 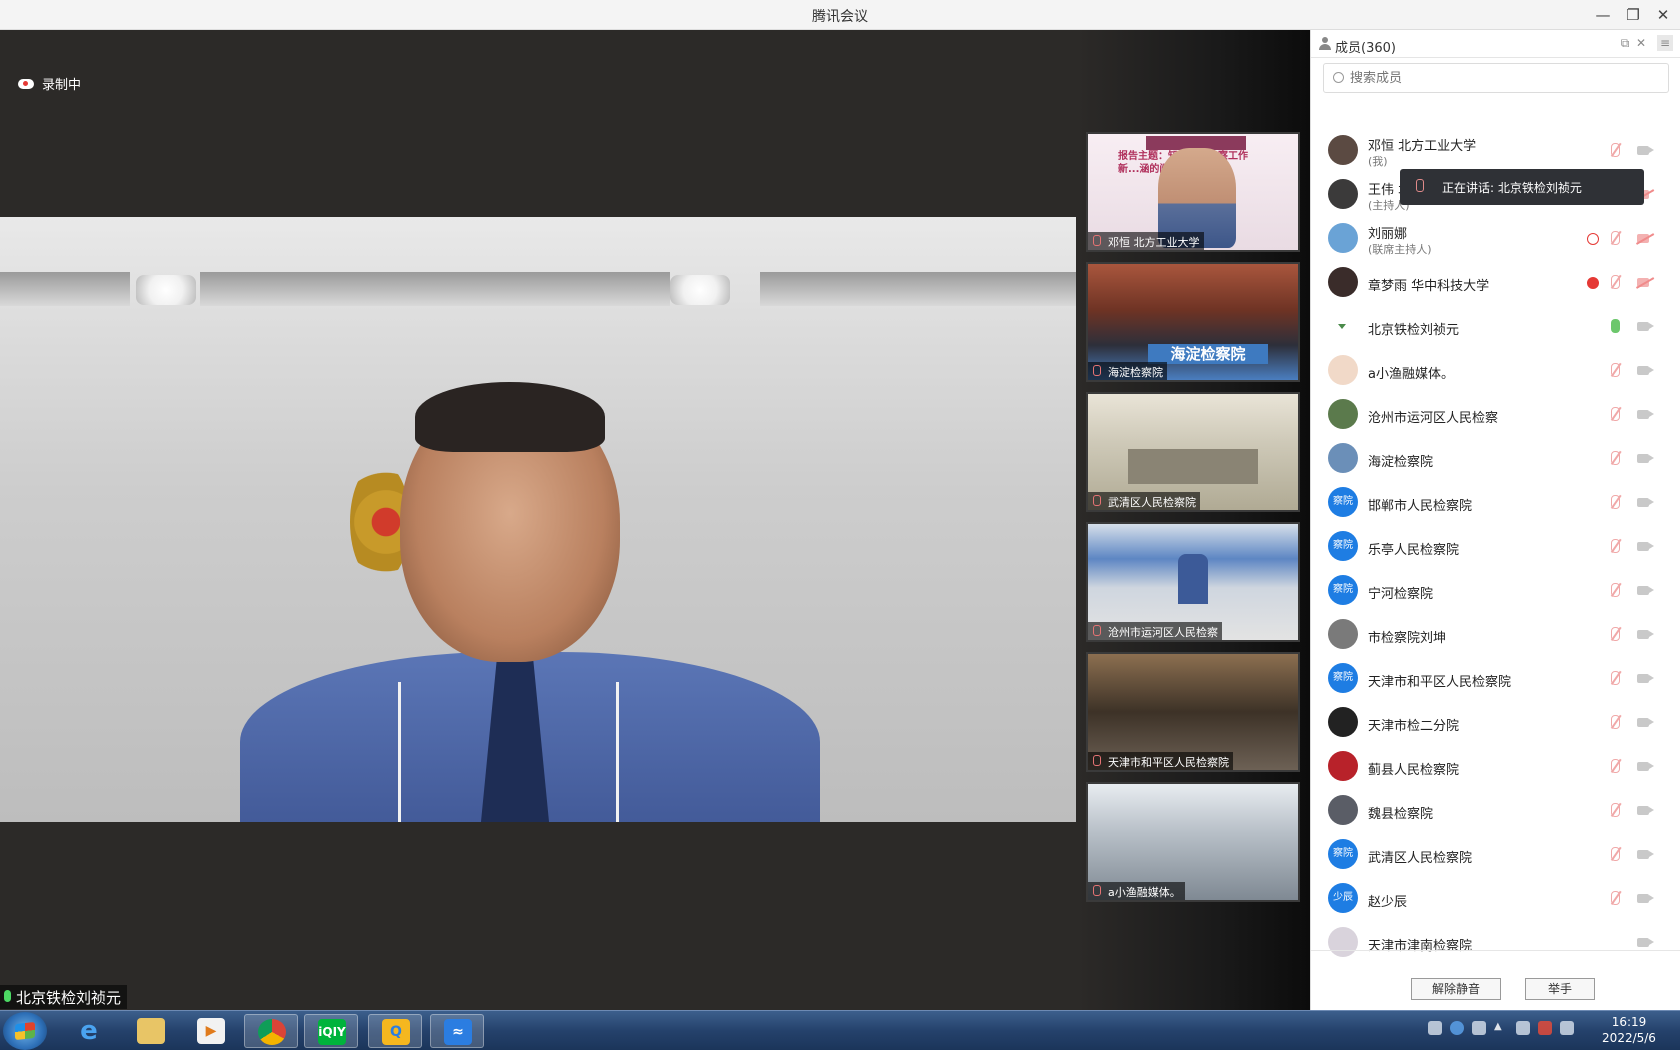 I want to click on close-button: ✕, so click(x=1663, y=15).